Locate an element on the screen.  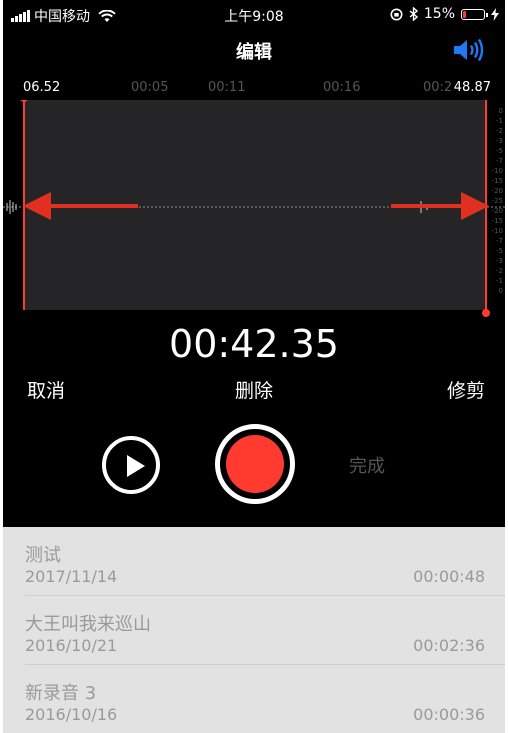
orientation-lock-icon is located at coordinates (396, 14).